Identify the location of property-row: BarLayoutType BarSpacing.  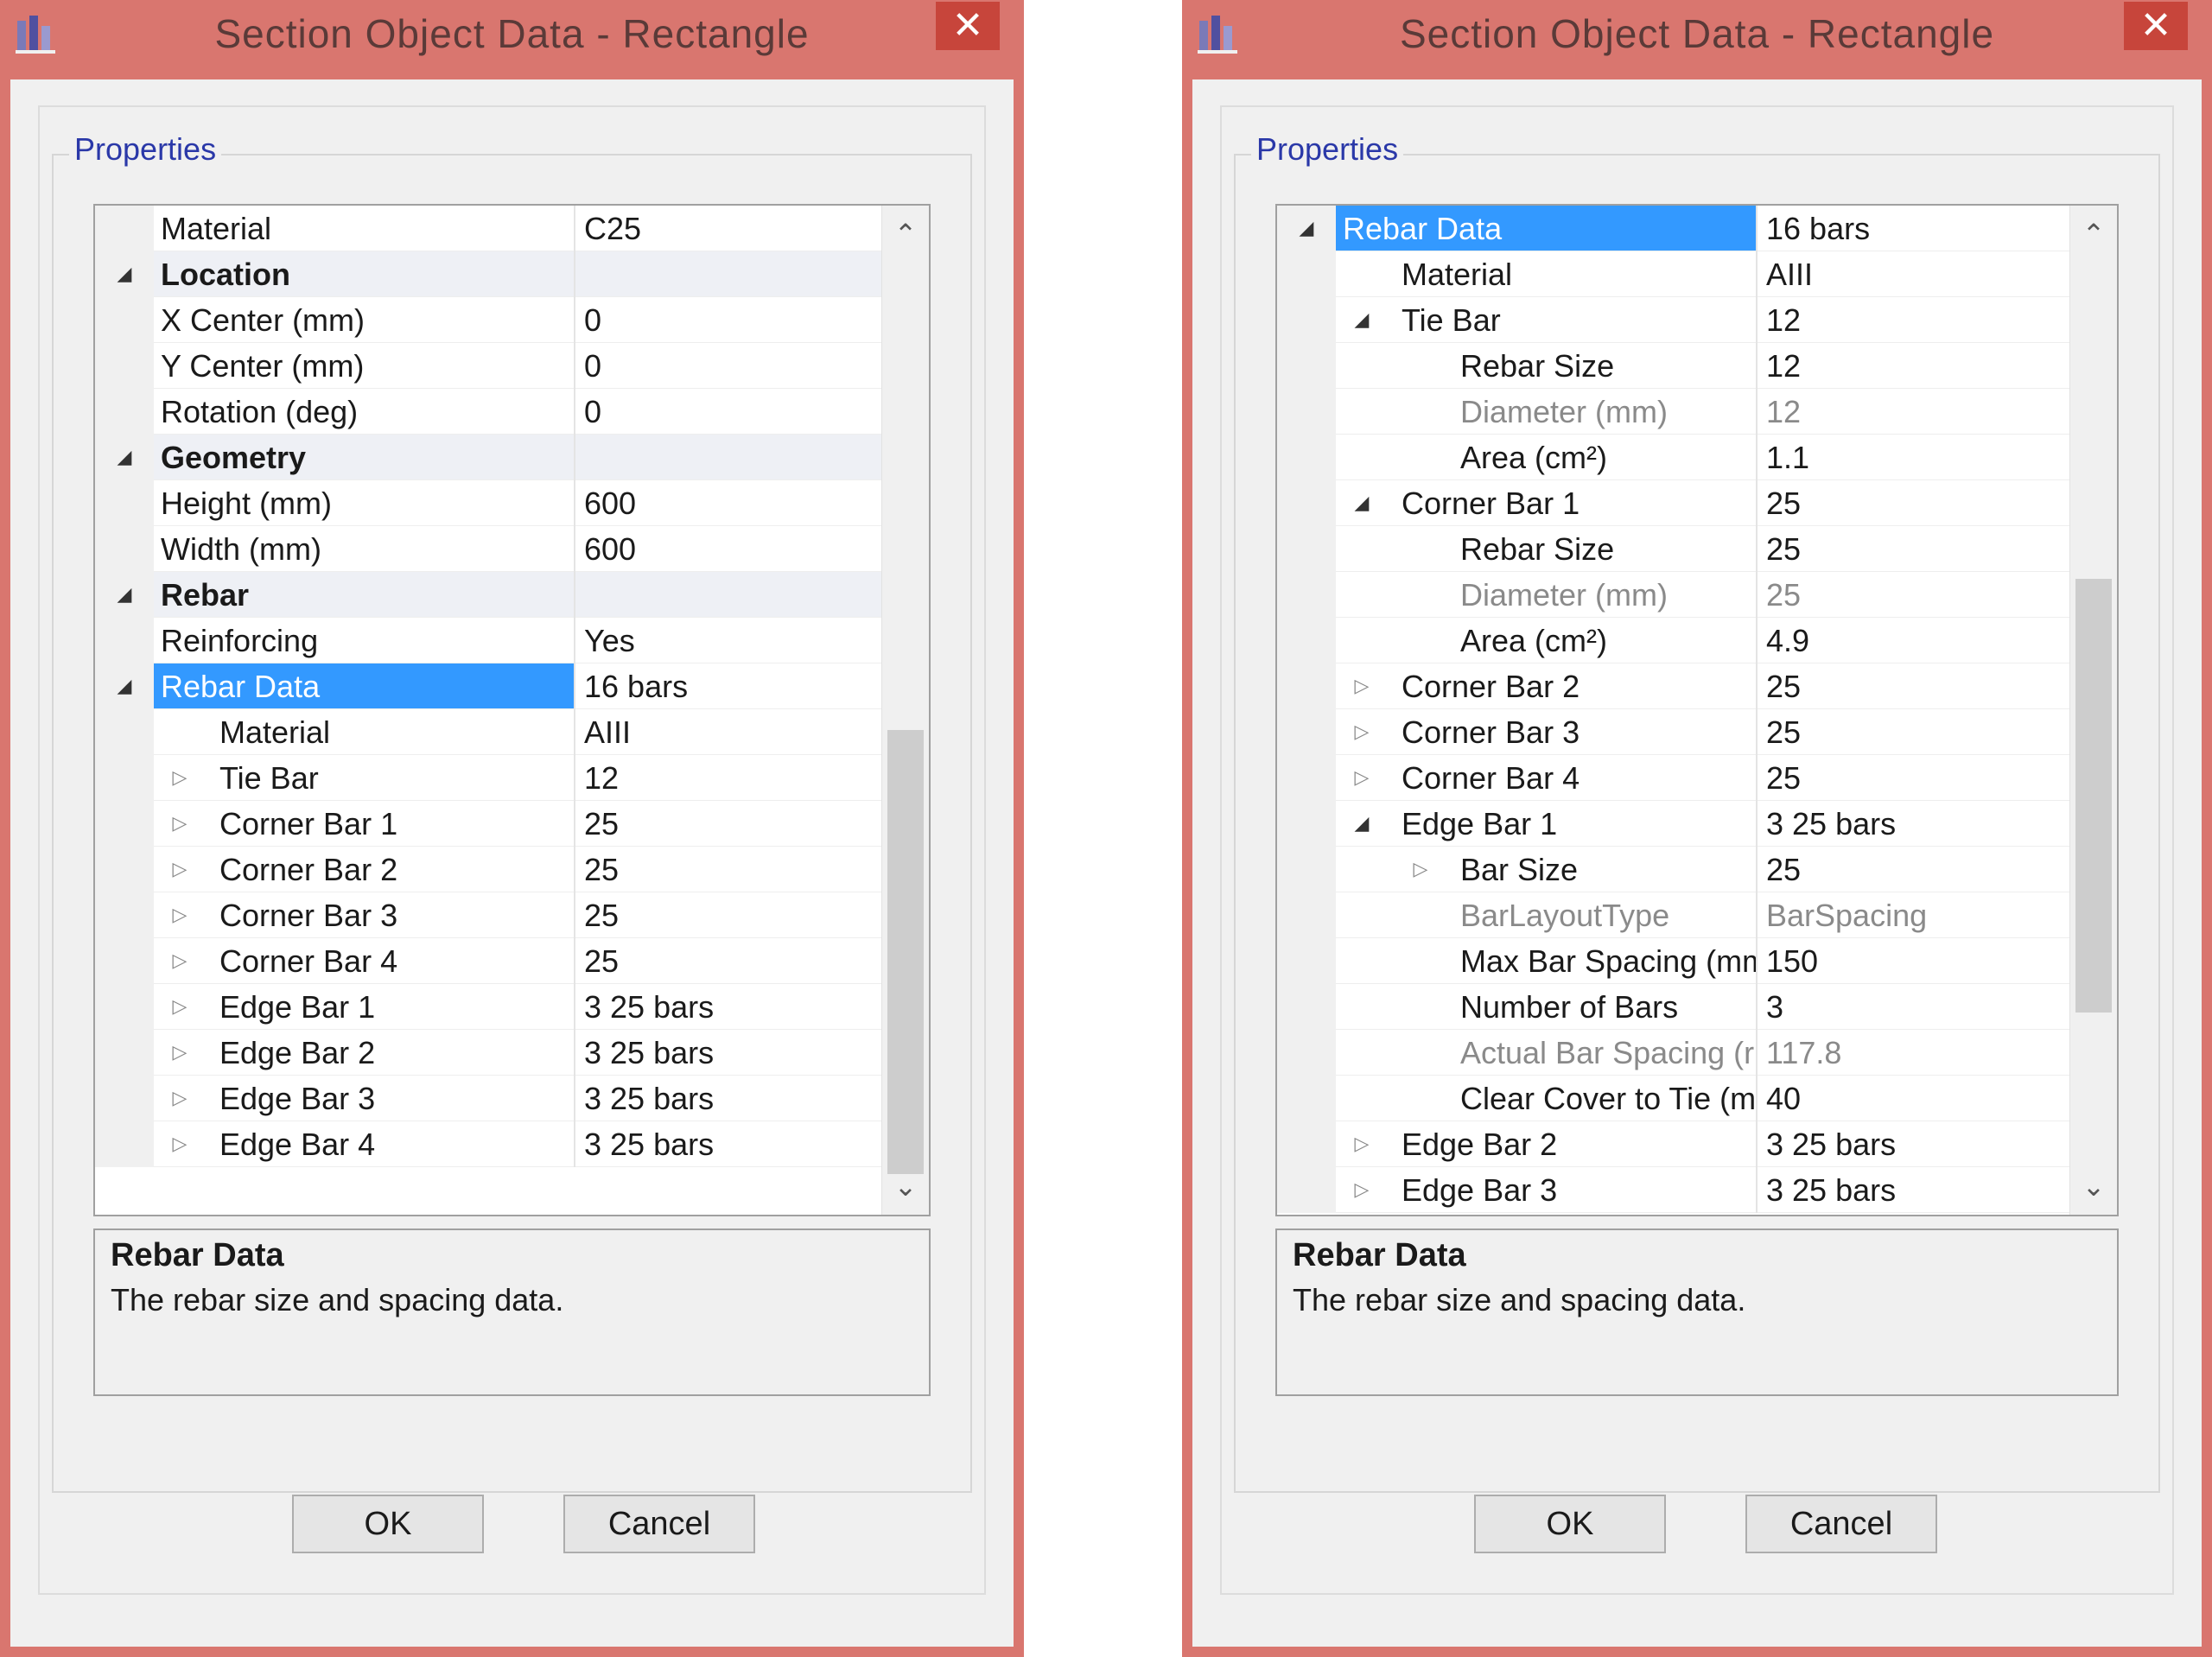
(1673, 915).